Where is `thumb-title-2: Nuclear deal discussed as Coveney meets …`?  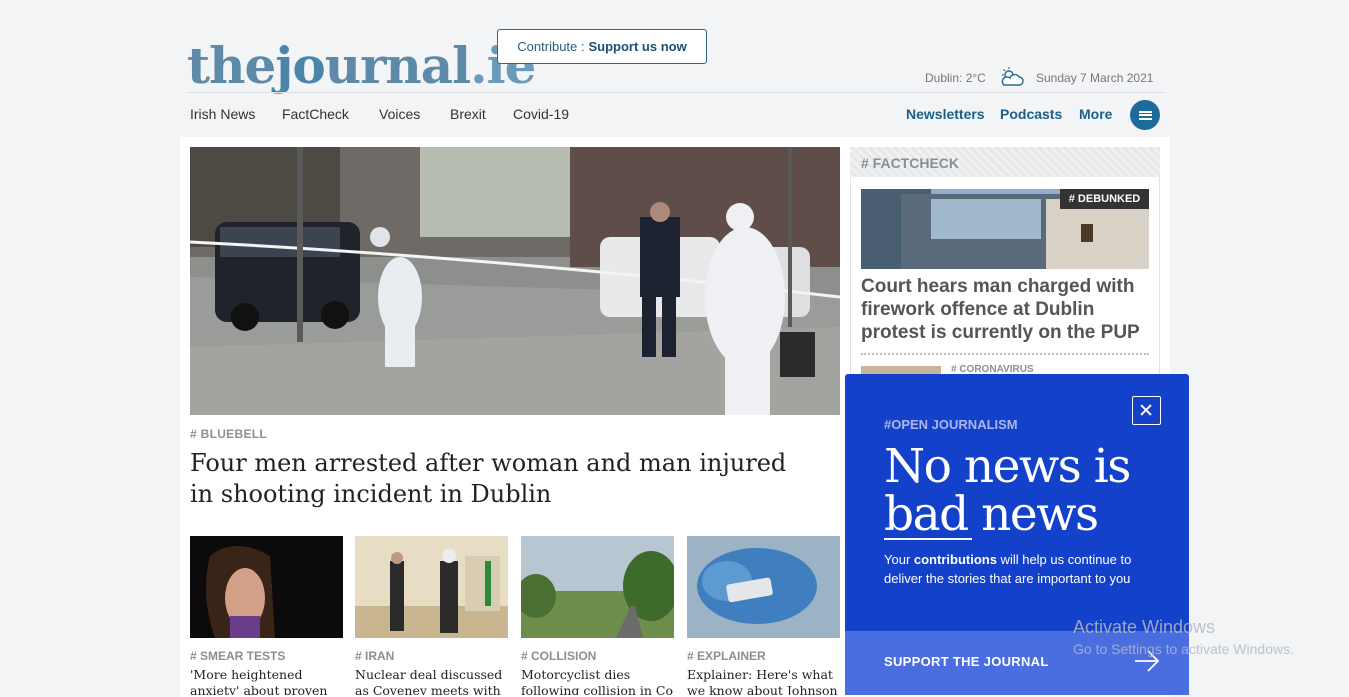
thumb-title-2: Nuclear deal discussed as Coveney meets … is located at coordinates (432, 681).